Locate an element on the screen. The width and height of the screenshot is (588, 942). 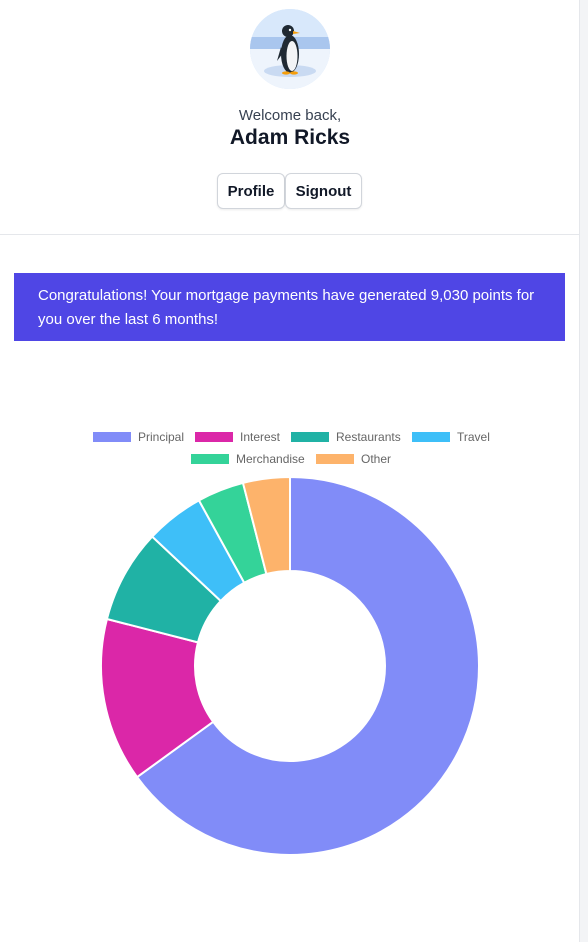
legend-label-other: Other is located at coordinates (376, 459).